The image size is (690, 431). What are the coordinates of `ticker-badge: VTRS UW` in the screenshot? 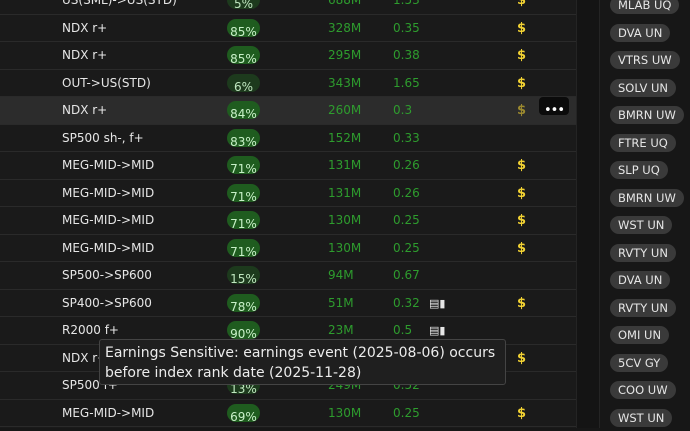 It's located at (645, 60).